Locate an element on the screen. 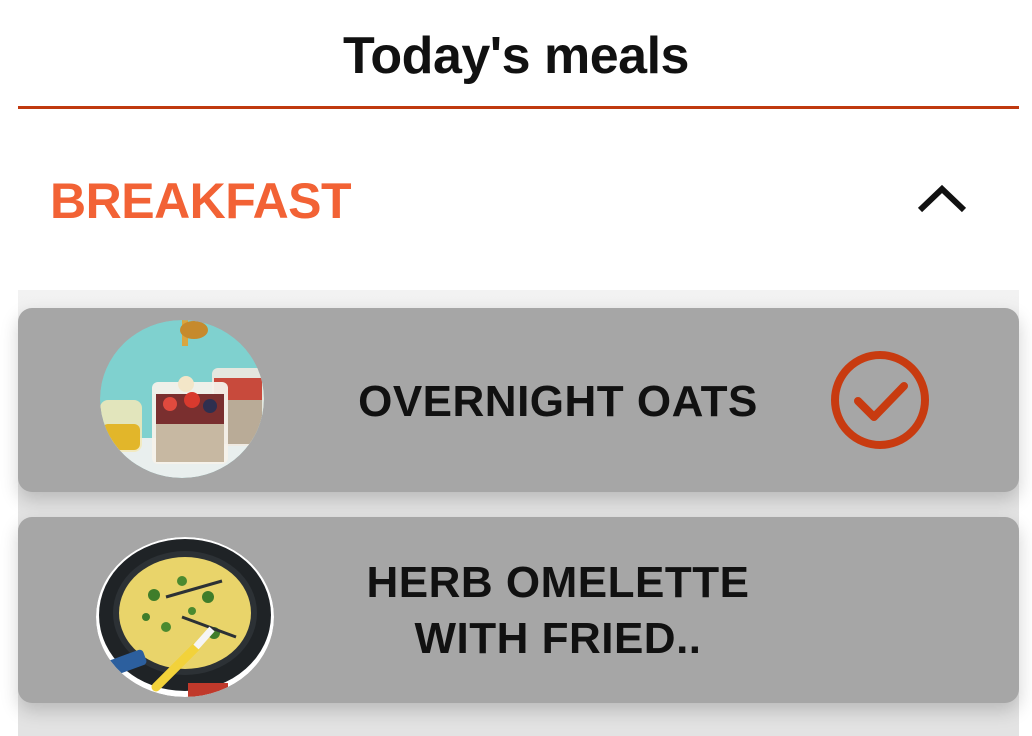 The height and width of the screenshot is (736, 1032). header: Today's meals is located at coordinates (516, 54).